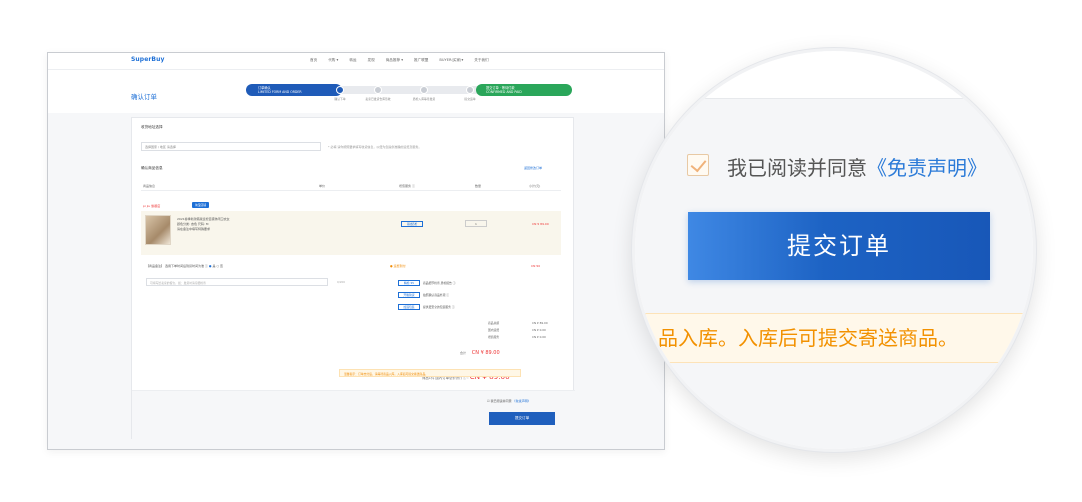  Describe the element at coordinates (340, 99) in the screenshot. I see `step-label: 确认下单` at that location.